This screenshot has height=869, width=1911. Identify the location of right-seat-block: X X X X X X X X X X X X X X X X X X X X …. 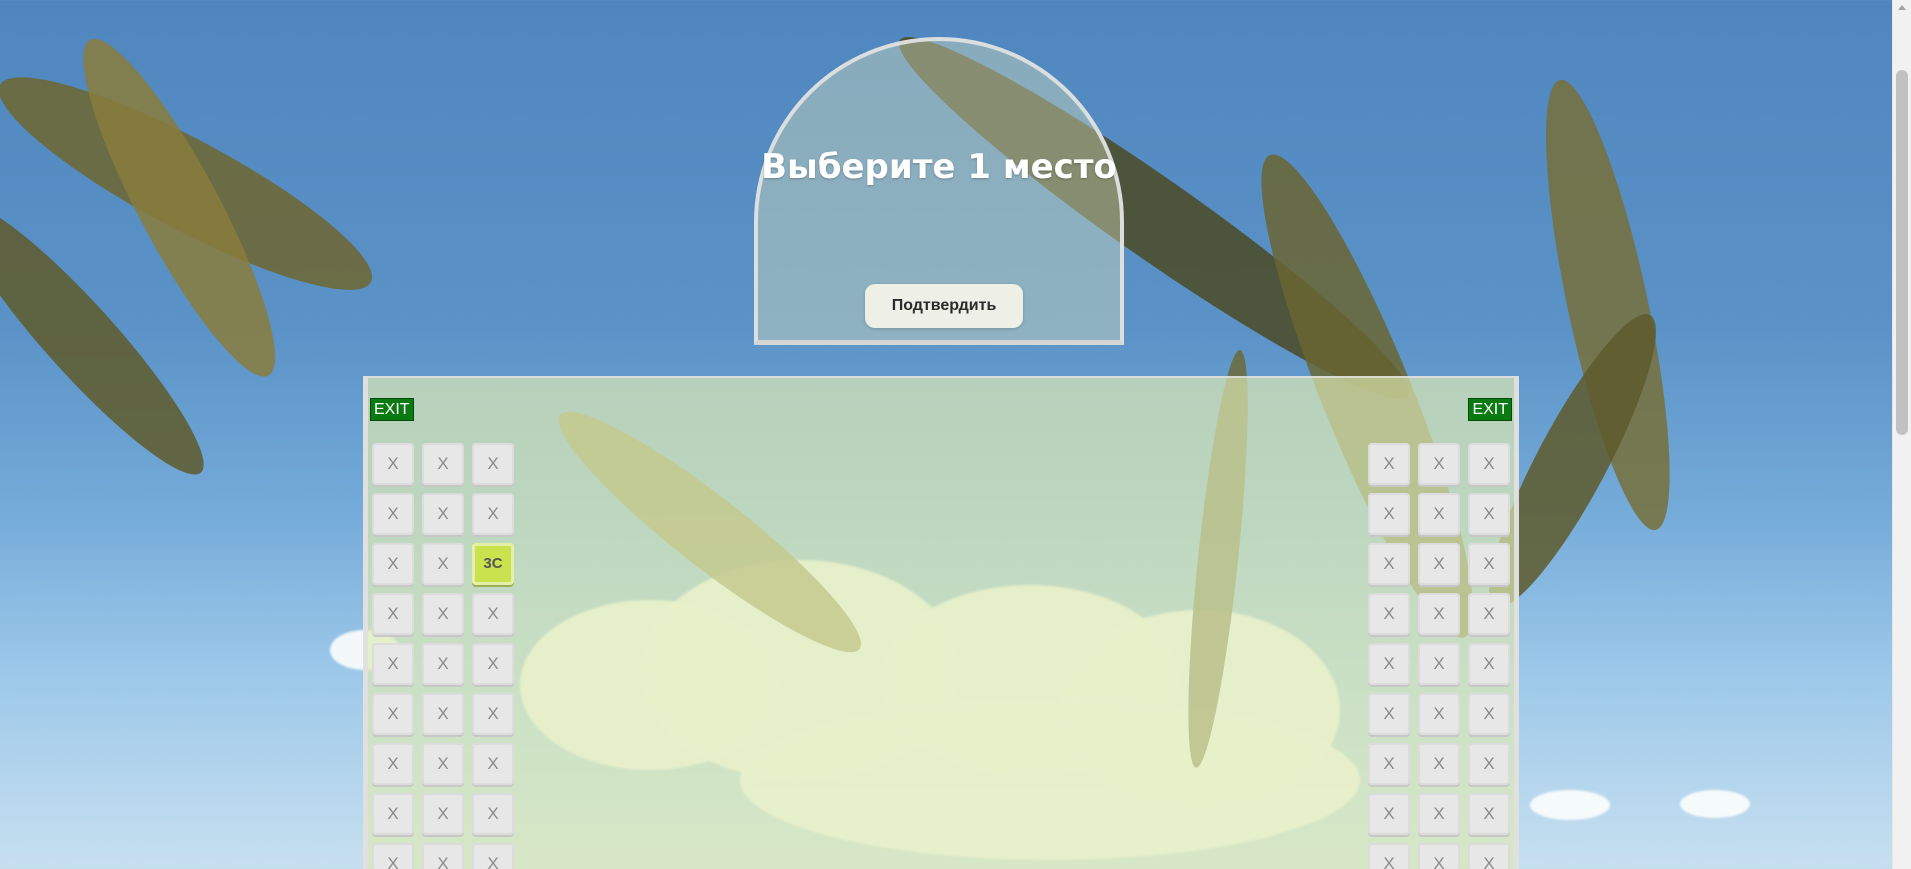
(1439, 656).